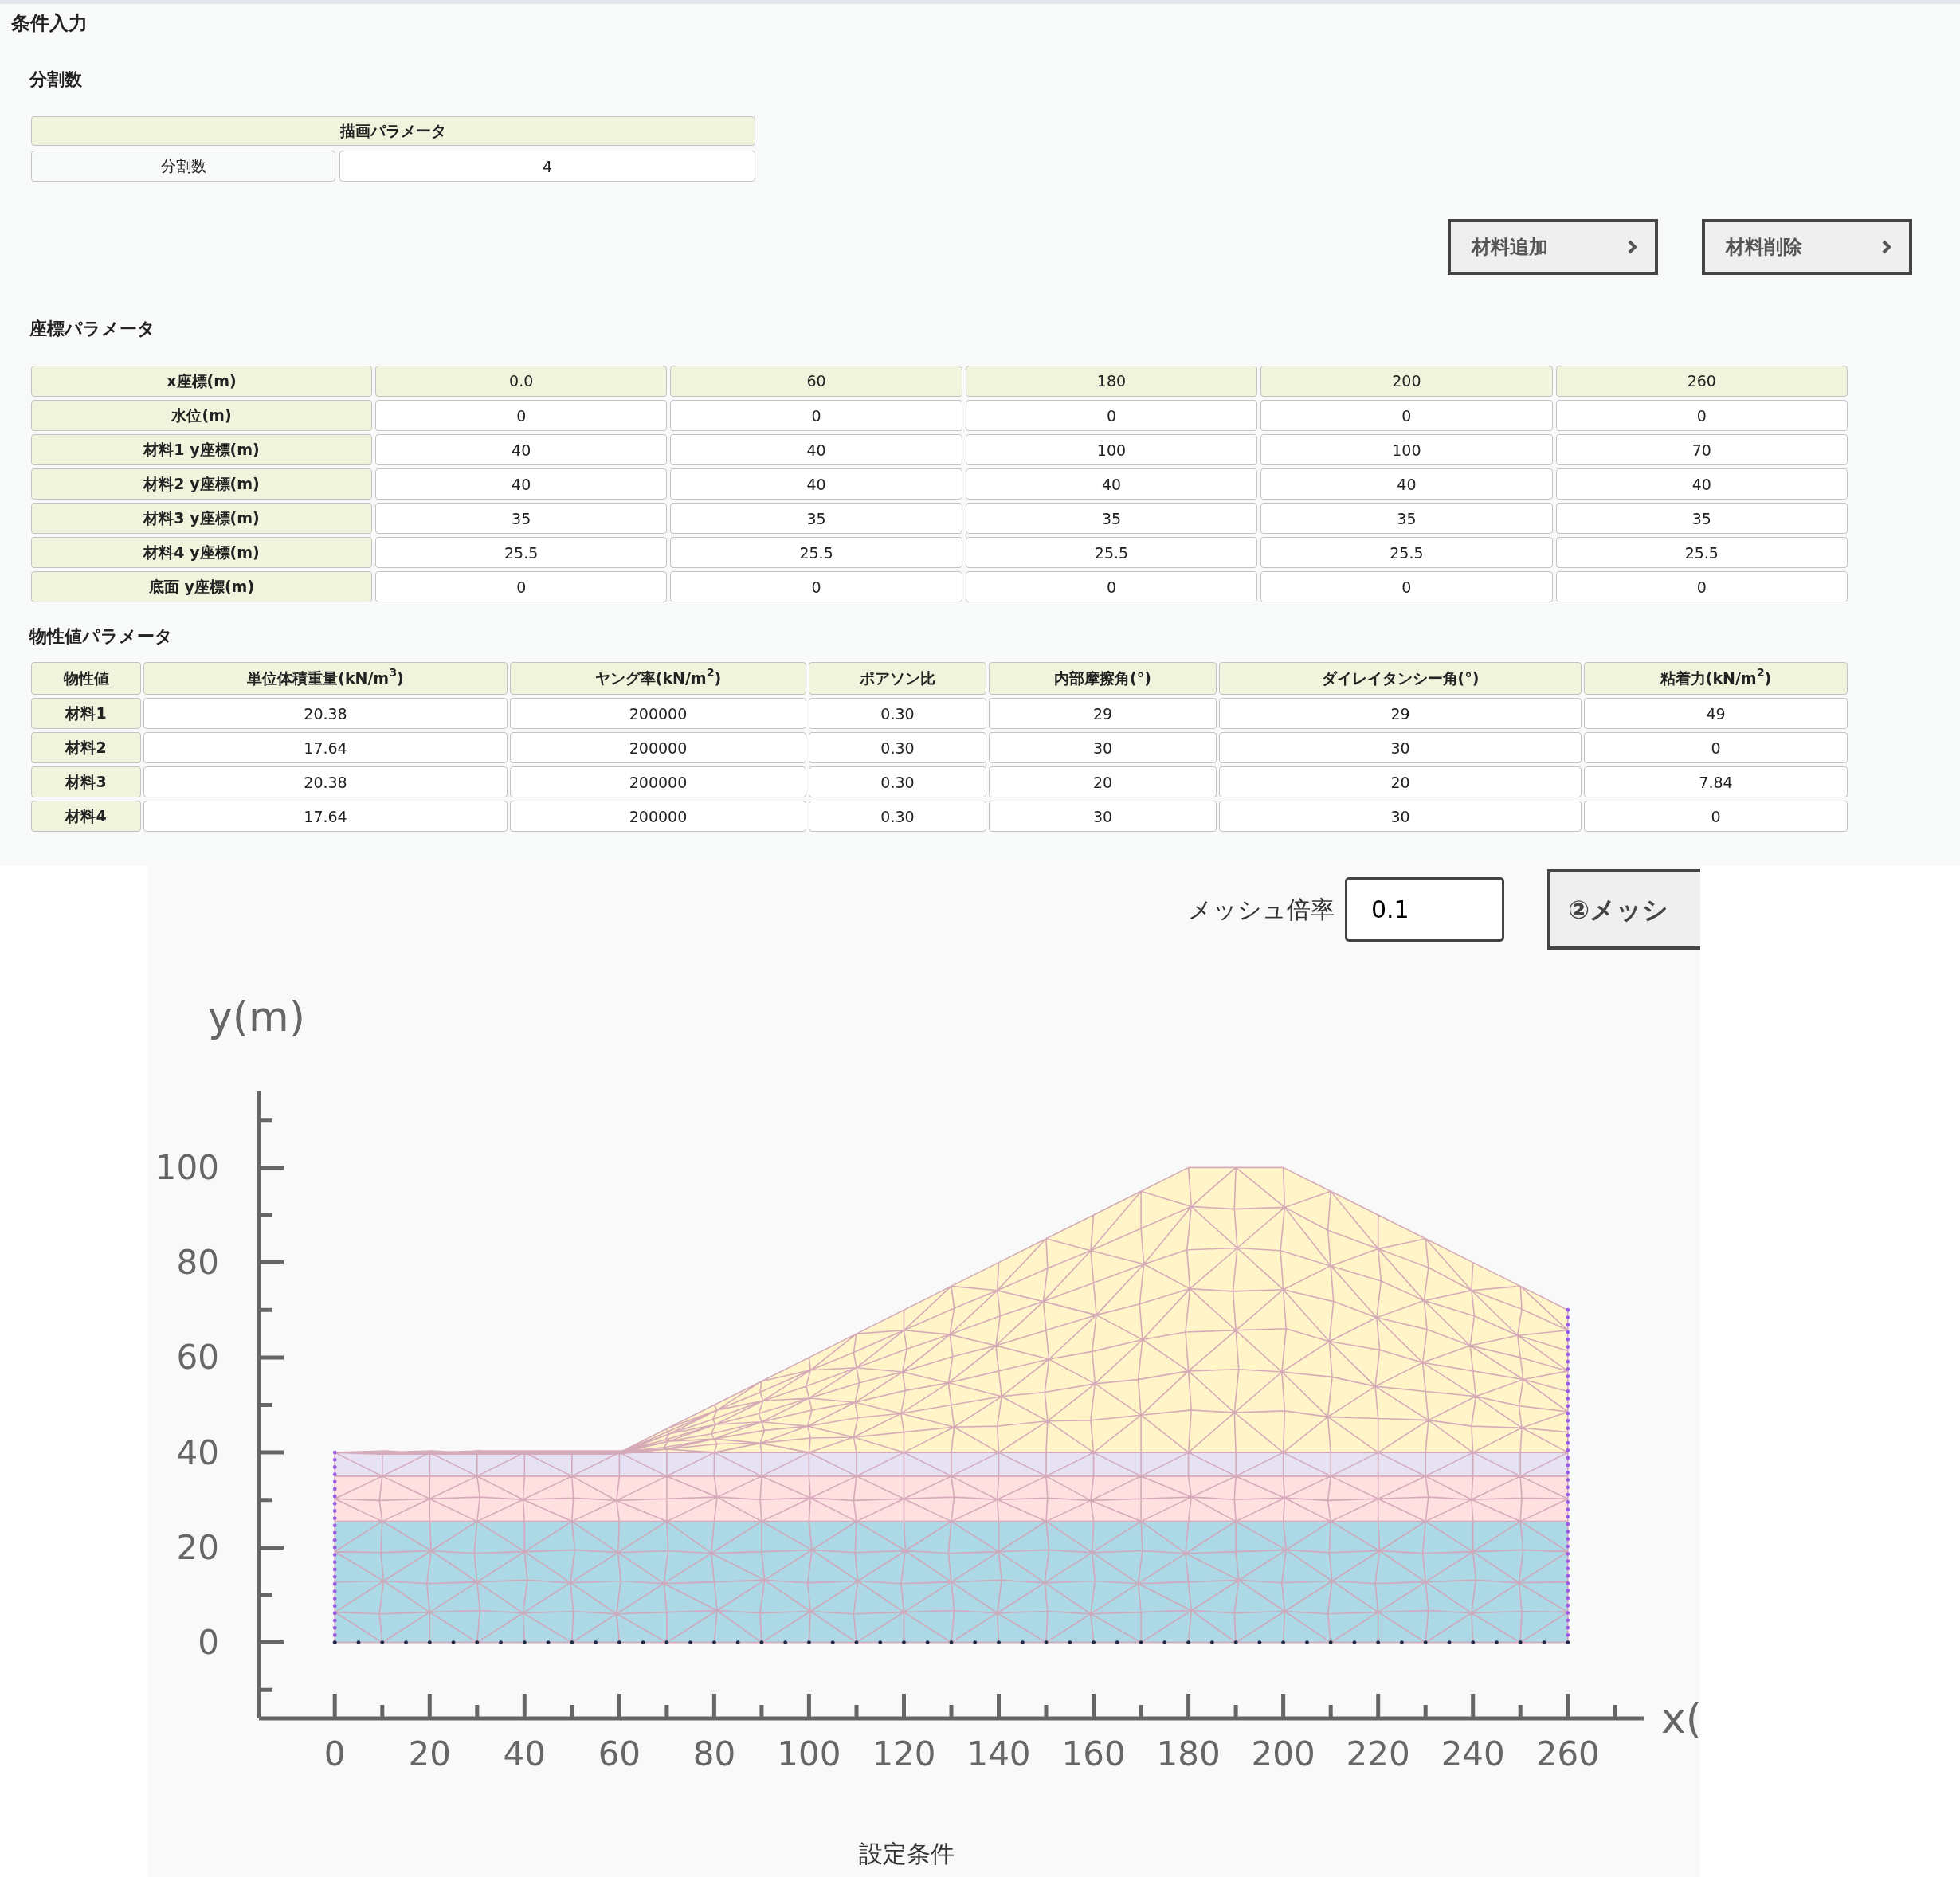 The height and width of the screenshot is (1877, 1960). I want to click on column-header: ダイレイタンシー角(°), so click(1400, 679).